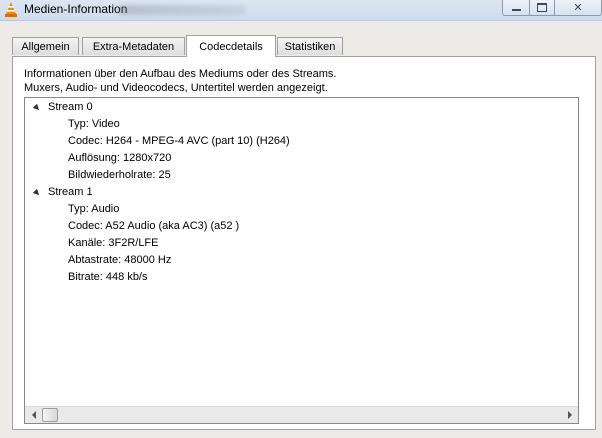 The width and height of the screenshot is (602, 438). Describe the element at coordinates (301, 414) in the screenshot. I see `horizontal-scrollbar` at that location.